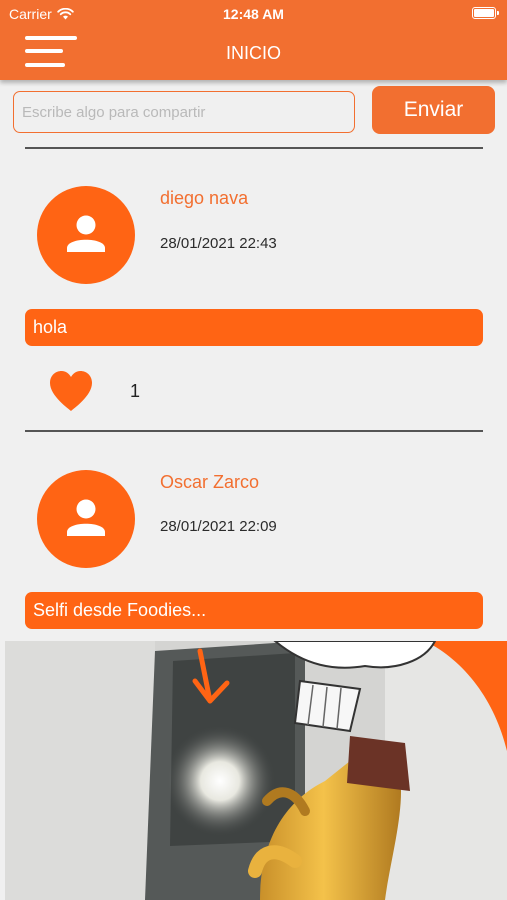 The image size is (507, 900). What do you see at coordinates (209, 482) in the screenshot?
I see `post-author: Oscar Zarco` at bounding box center [209, 482].